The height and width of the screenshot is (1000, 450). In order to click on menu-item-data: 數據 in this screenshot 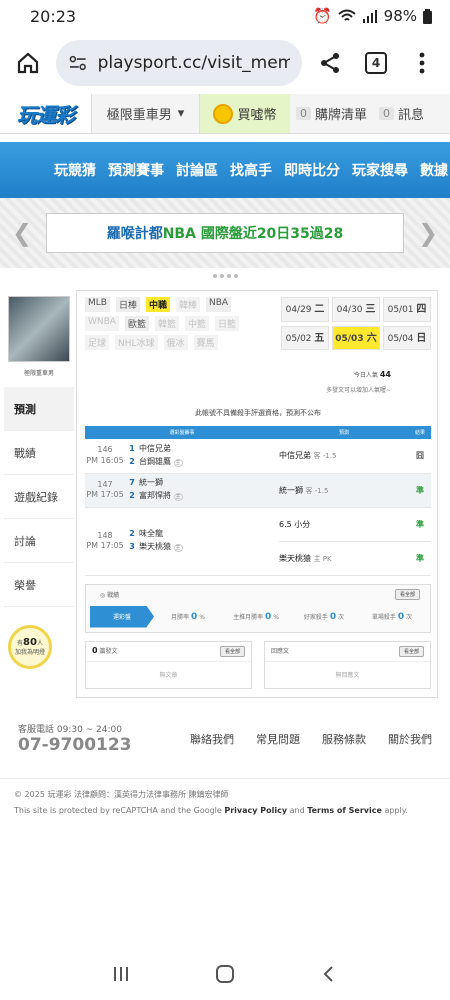, I will do `click(434, 170)`.